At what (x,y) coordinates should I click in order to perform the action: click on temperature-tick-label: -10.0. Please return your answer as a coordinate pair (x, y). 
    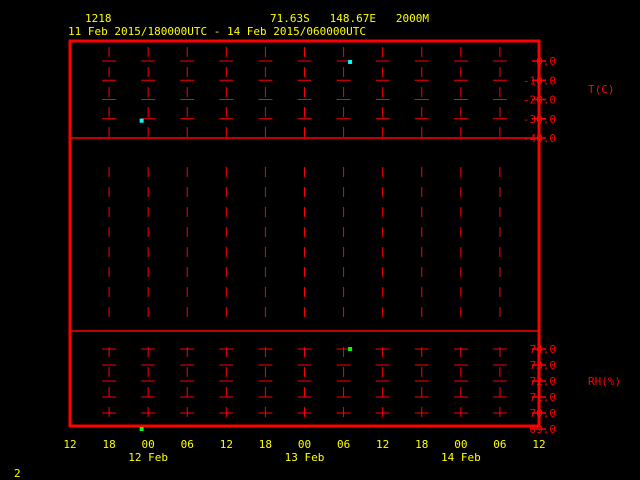
    Looking at the image, I should click on (539, 80).